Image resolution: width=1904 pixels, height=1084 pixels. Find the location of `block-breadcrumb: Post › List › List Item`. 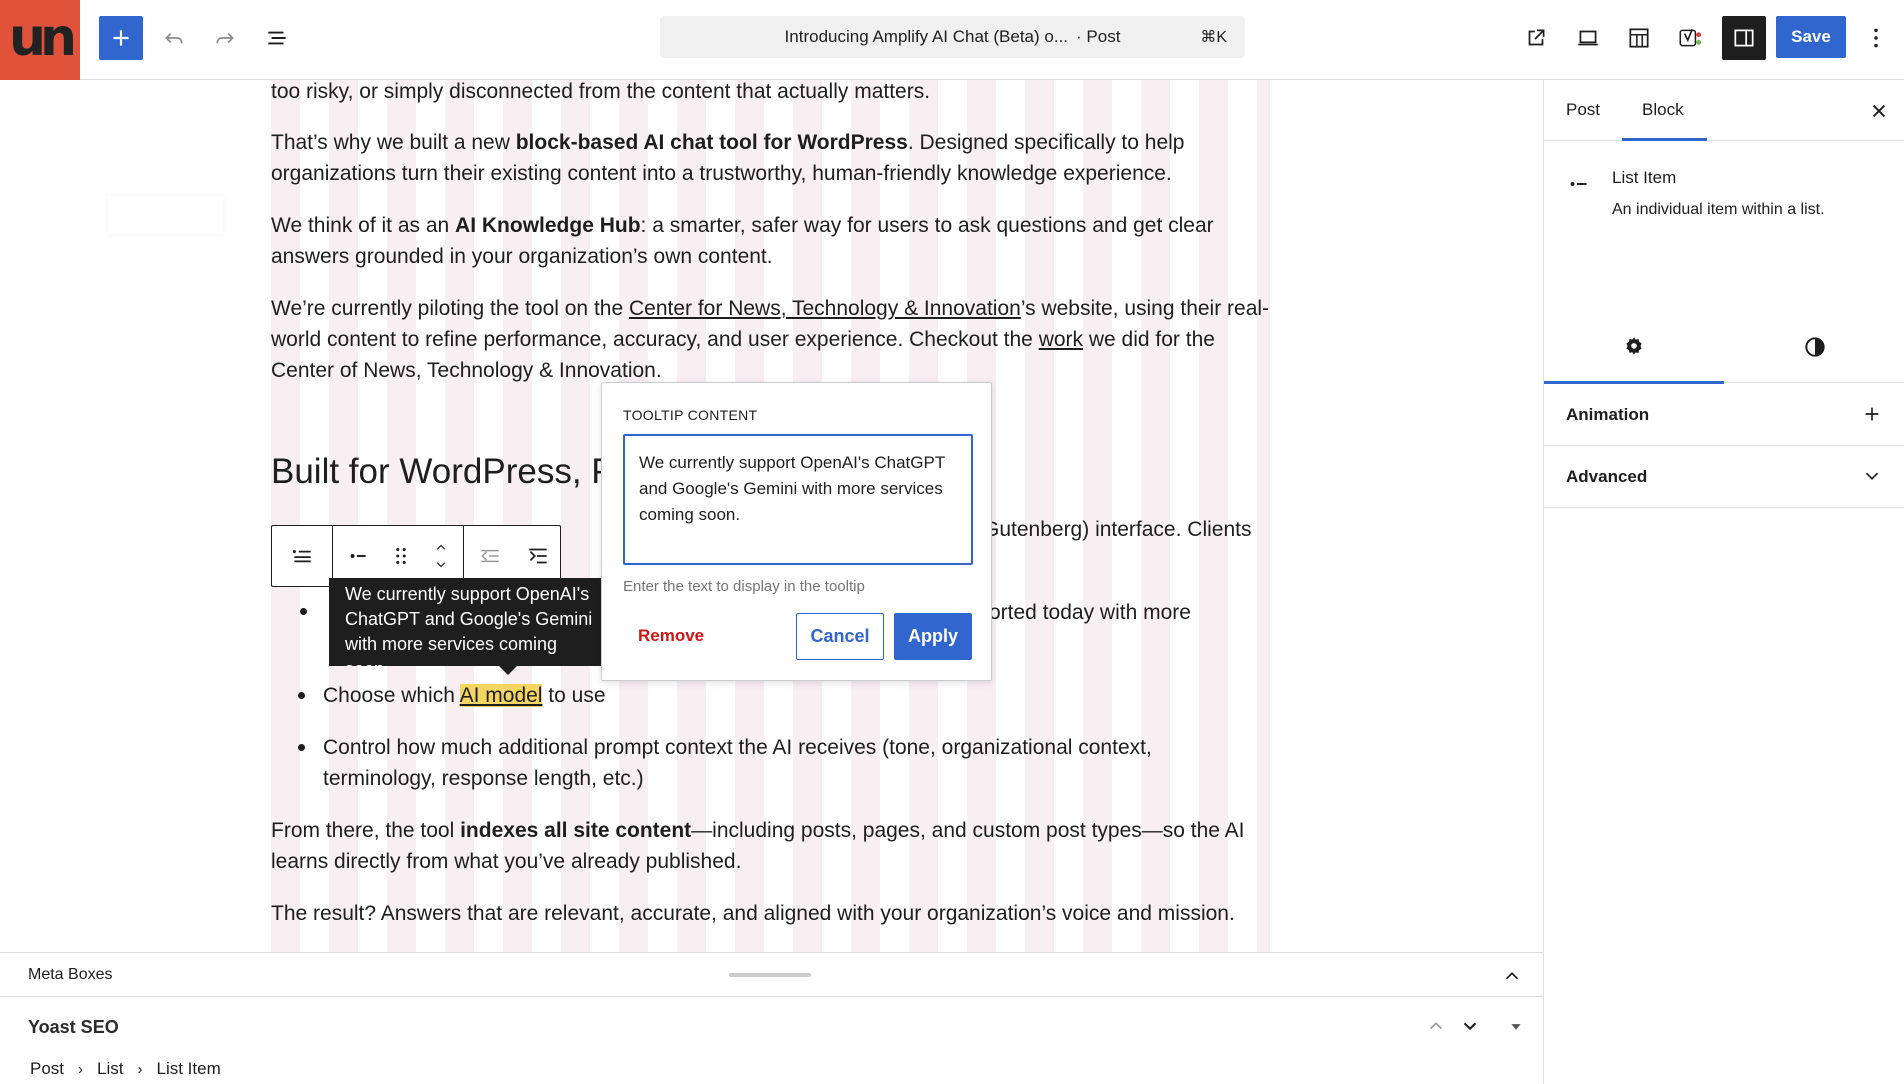

block-breadcrumb: Post › List › List Item is located at coordinates (771, 1069).